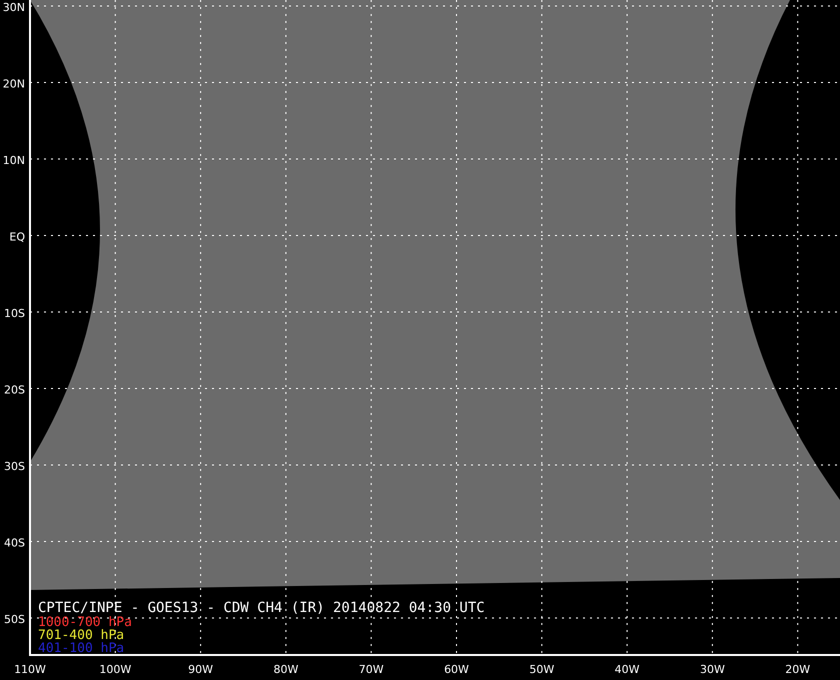 The height and width of the screenshot is (680, 840). What do you see at coordinates (13, 84) in the screenshot?
I see `latitude-label: 20N` at bounding box center [13, 84].